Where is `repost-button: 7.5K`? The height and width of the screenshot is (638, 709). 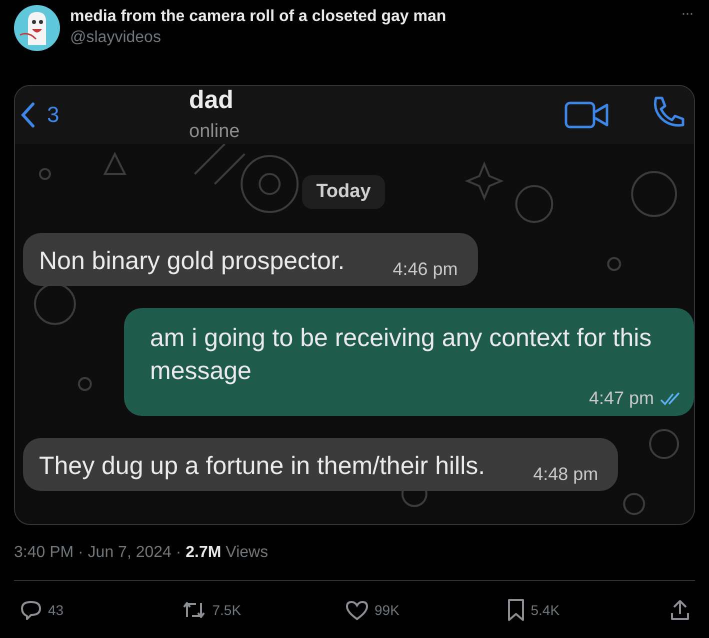 repost-button: 7.5K is located at coordinates (262, 610).